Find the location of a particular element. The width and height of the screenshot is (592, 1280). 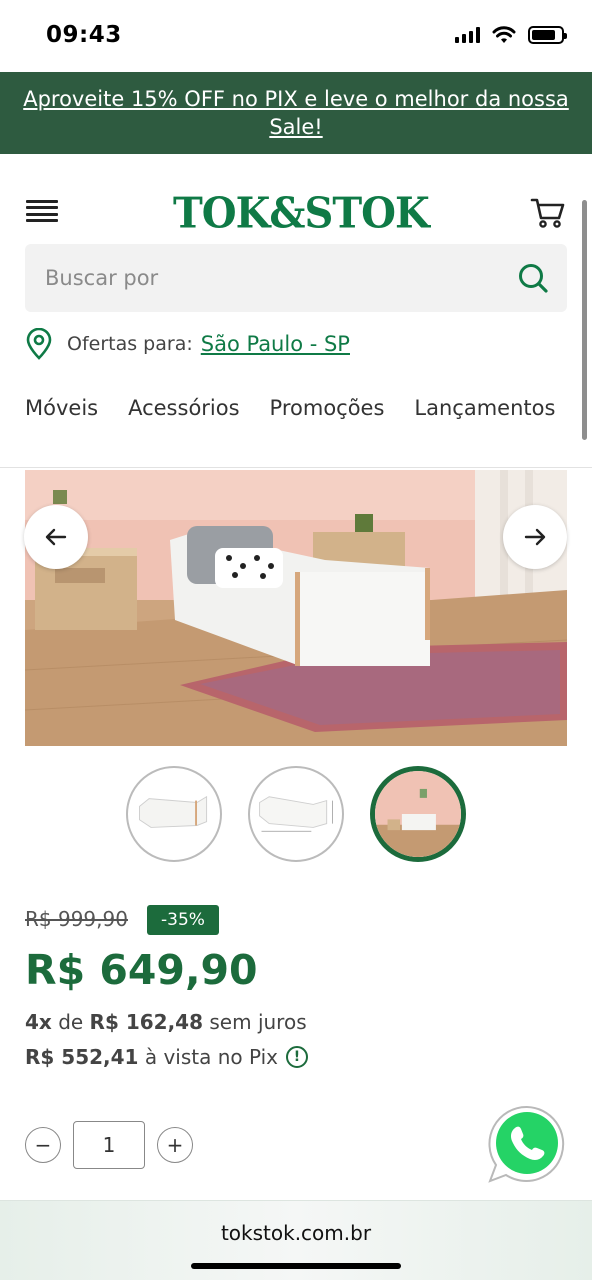

location-link: São Paulo - SP is located at coordinates (275, 344).